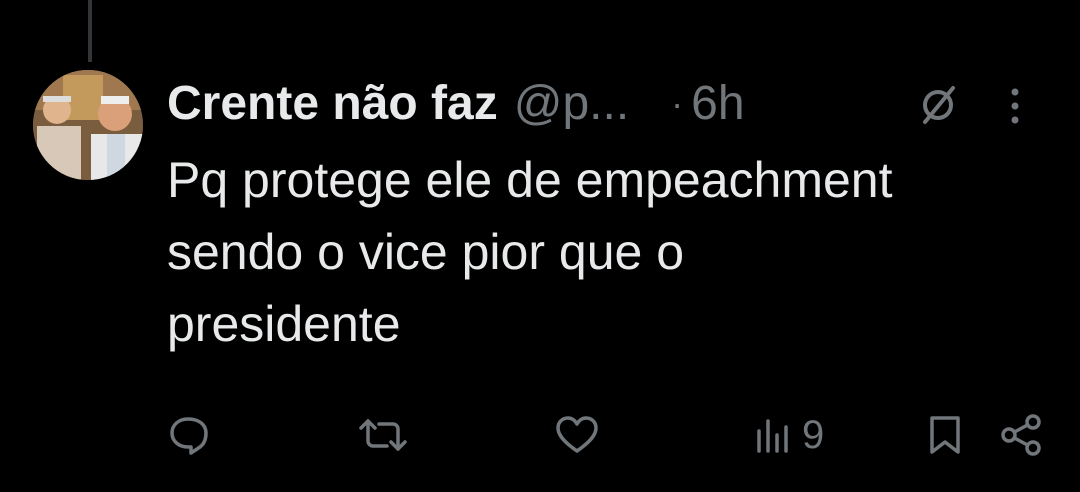 The height and width of the screenshot is (492, 1080). I want to click on grok-icon, so click(938, 105).